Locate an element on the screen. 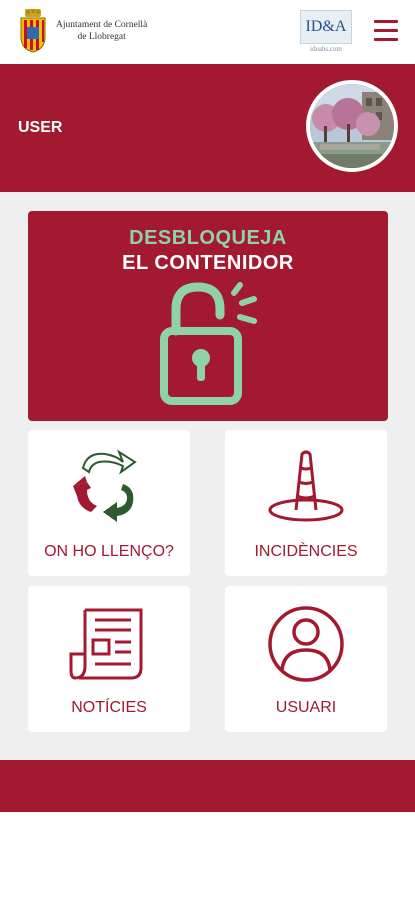  avatar is located at coordinates (352, 126).